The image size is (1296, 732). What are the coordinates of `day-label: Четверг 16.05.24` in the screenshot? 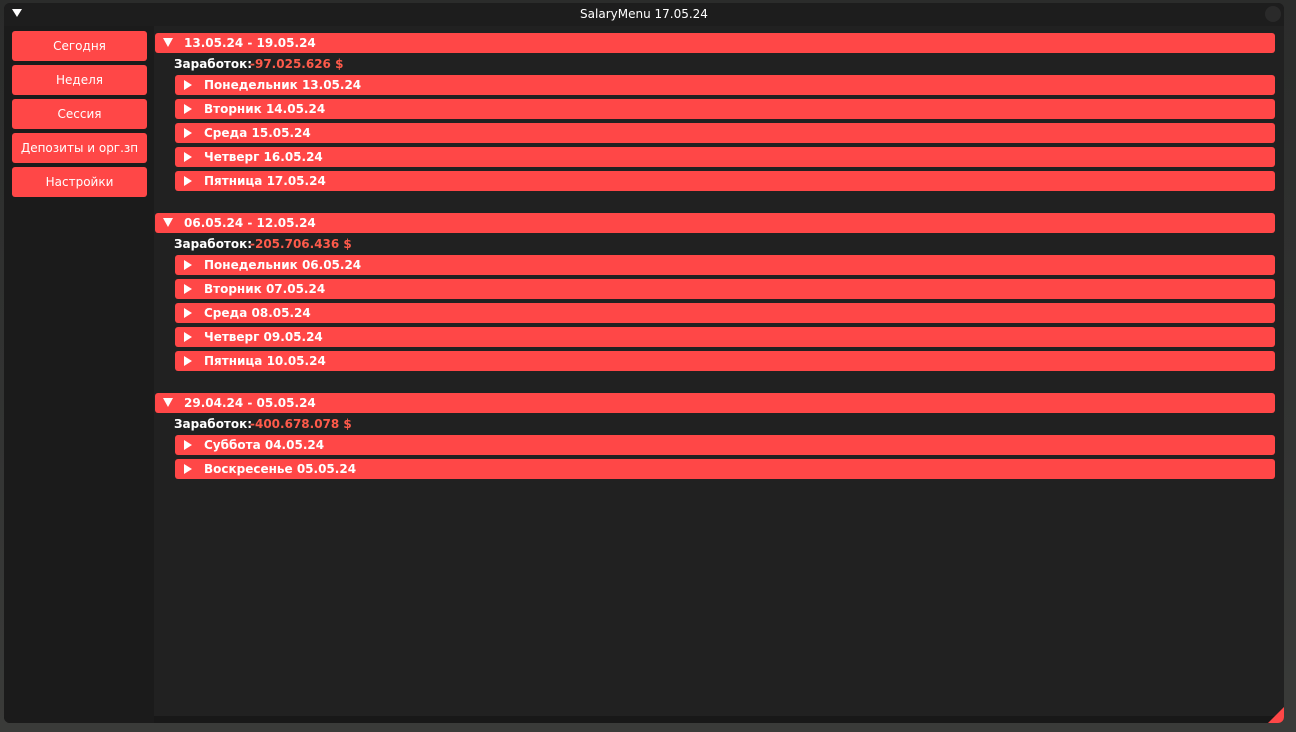 It's located at (263, 157).